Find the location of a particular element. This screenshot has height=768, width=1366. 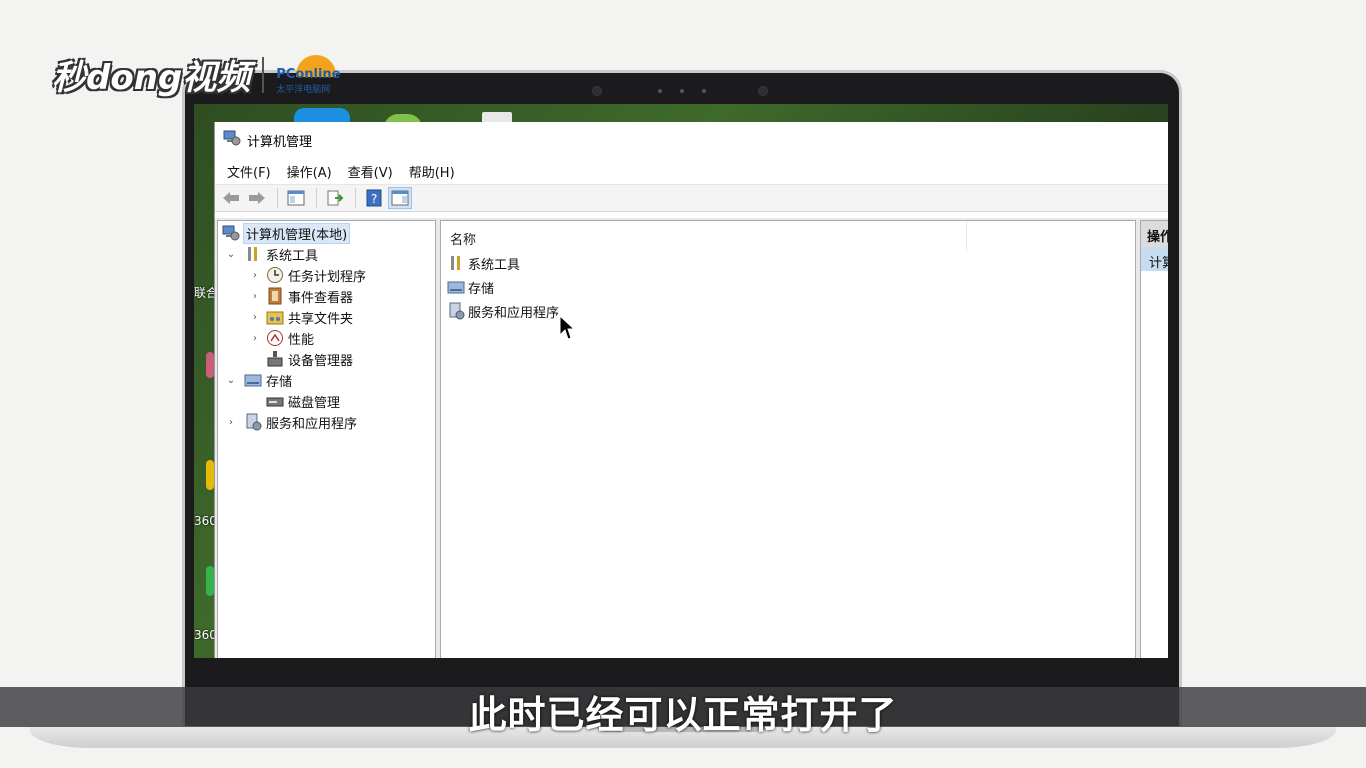

list-item-label: 系统工具 is located at coordinates (494, 265).